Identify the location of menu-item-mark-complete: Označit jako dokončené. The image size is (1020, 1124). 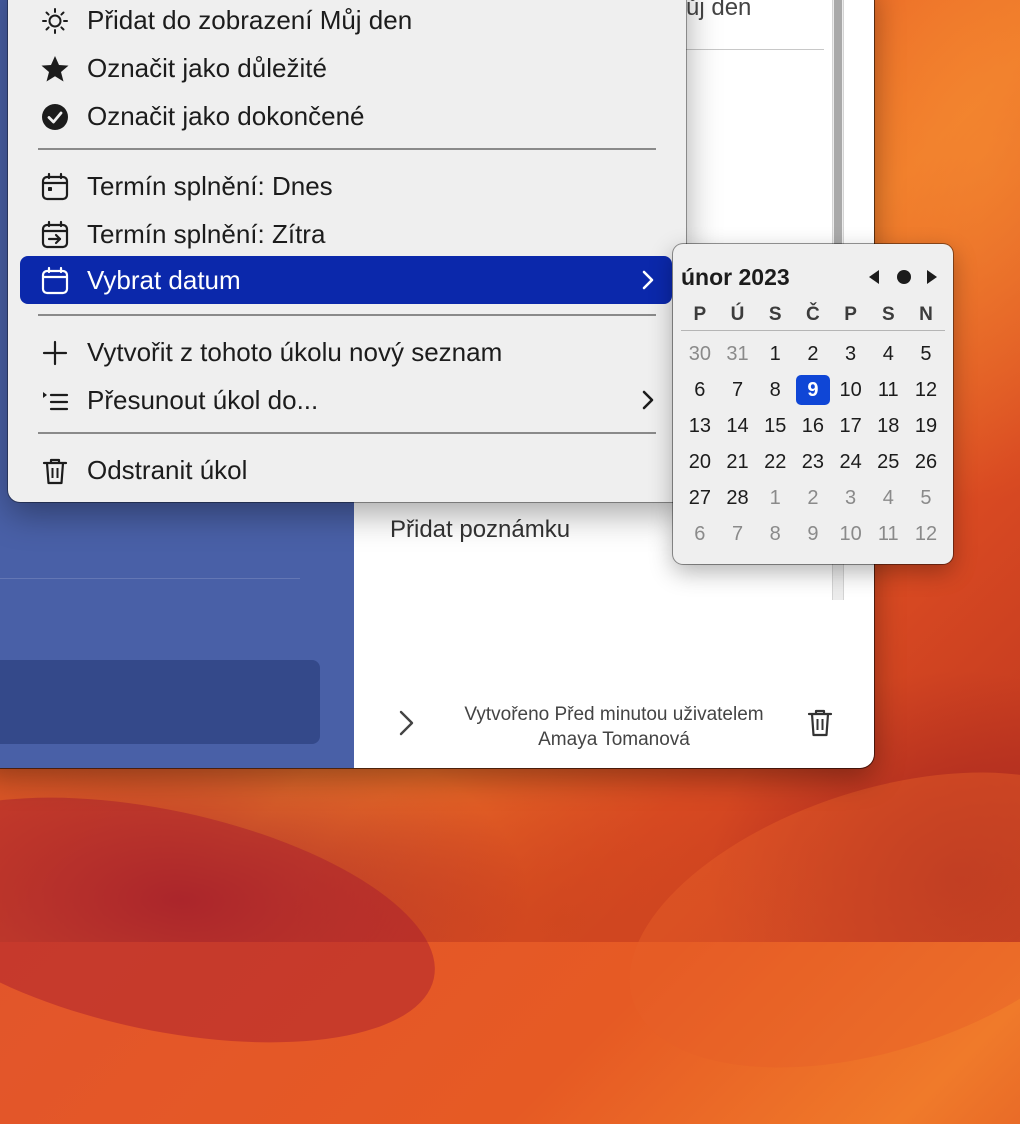
(346, 116).